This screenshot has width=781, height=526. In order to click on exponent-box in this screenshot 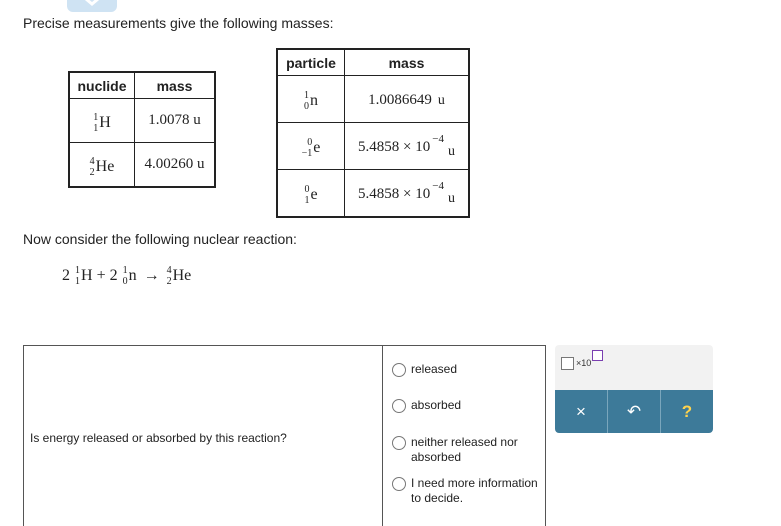, I will do `click(598, 355)`.